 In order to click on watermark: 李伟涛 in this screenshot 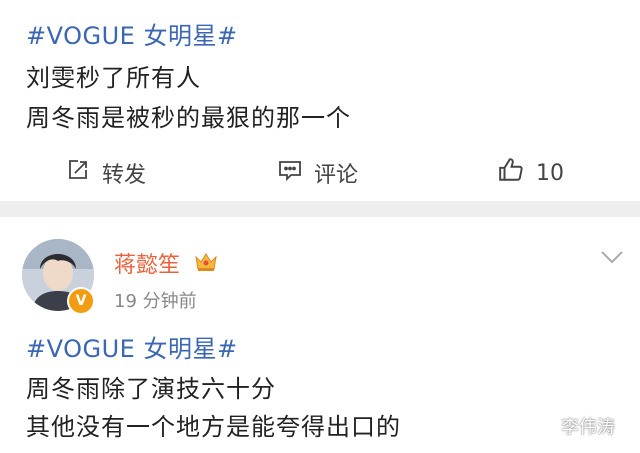, I will do `click(588, 427)`.